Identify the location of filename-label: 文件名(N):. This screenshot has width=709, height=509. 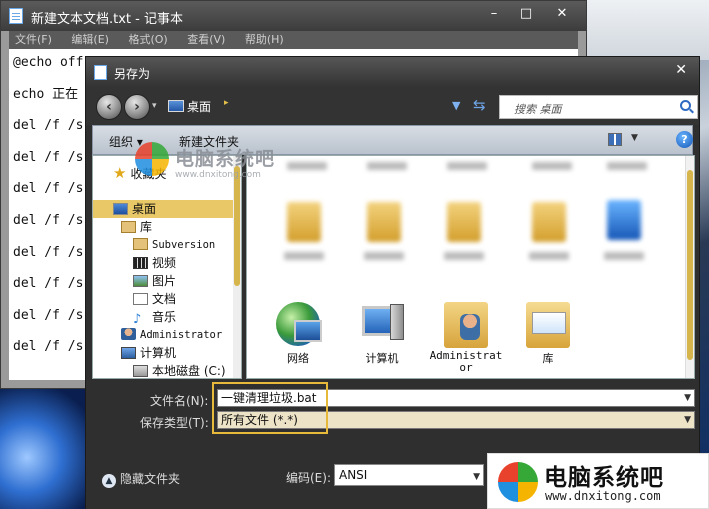
(179, 401).